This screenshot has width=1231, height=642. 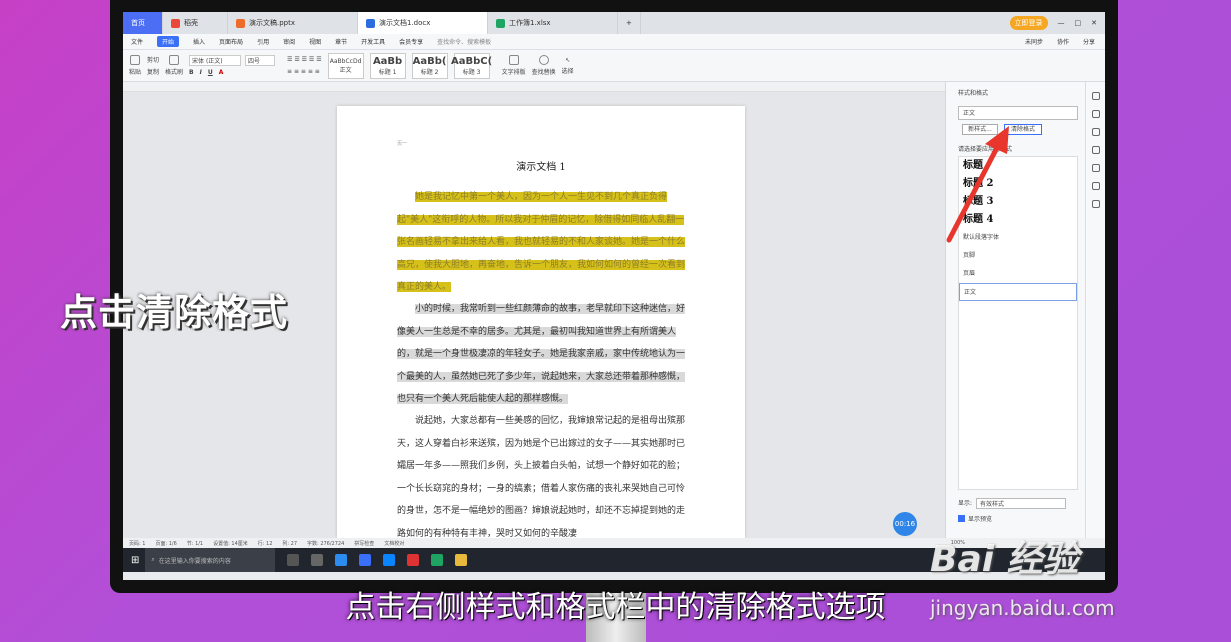 I want to click on bold-button: B, so click(x=191, y=72).